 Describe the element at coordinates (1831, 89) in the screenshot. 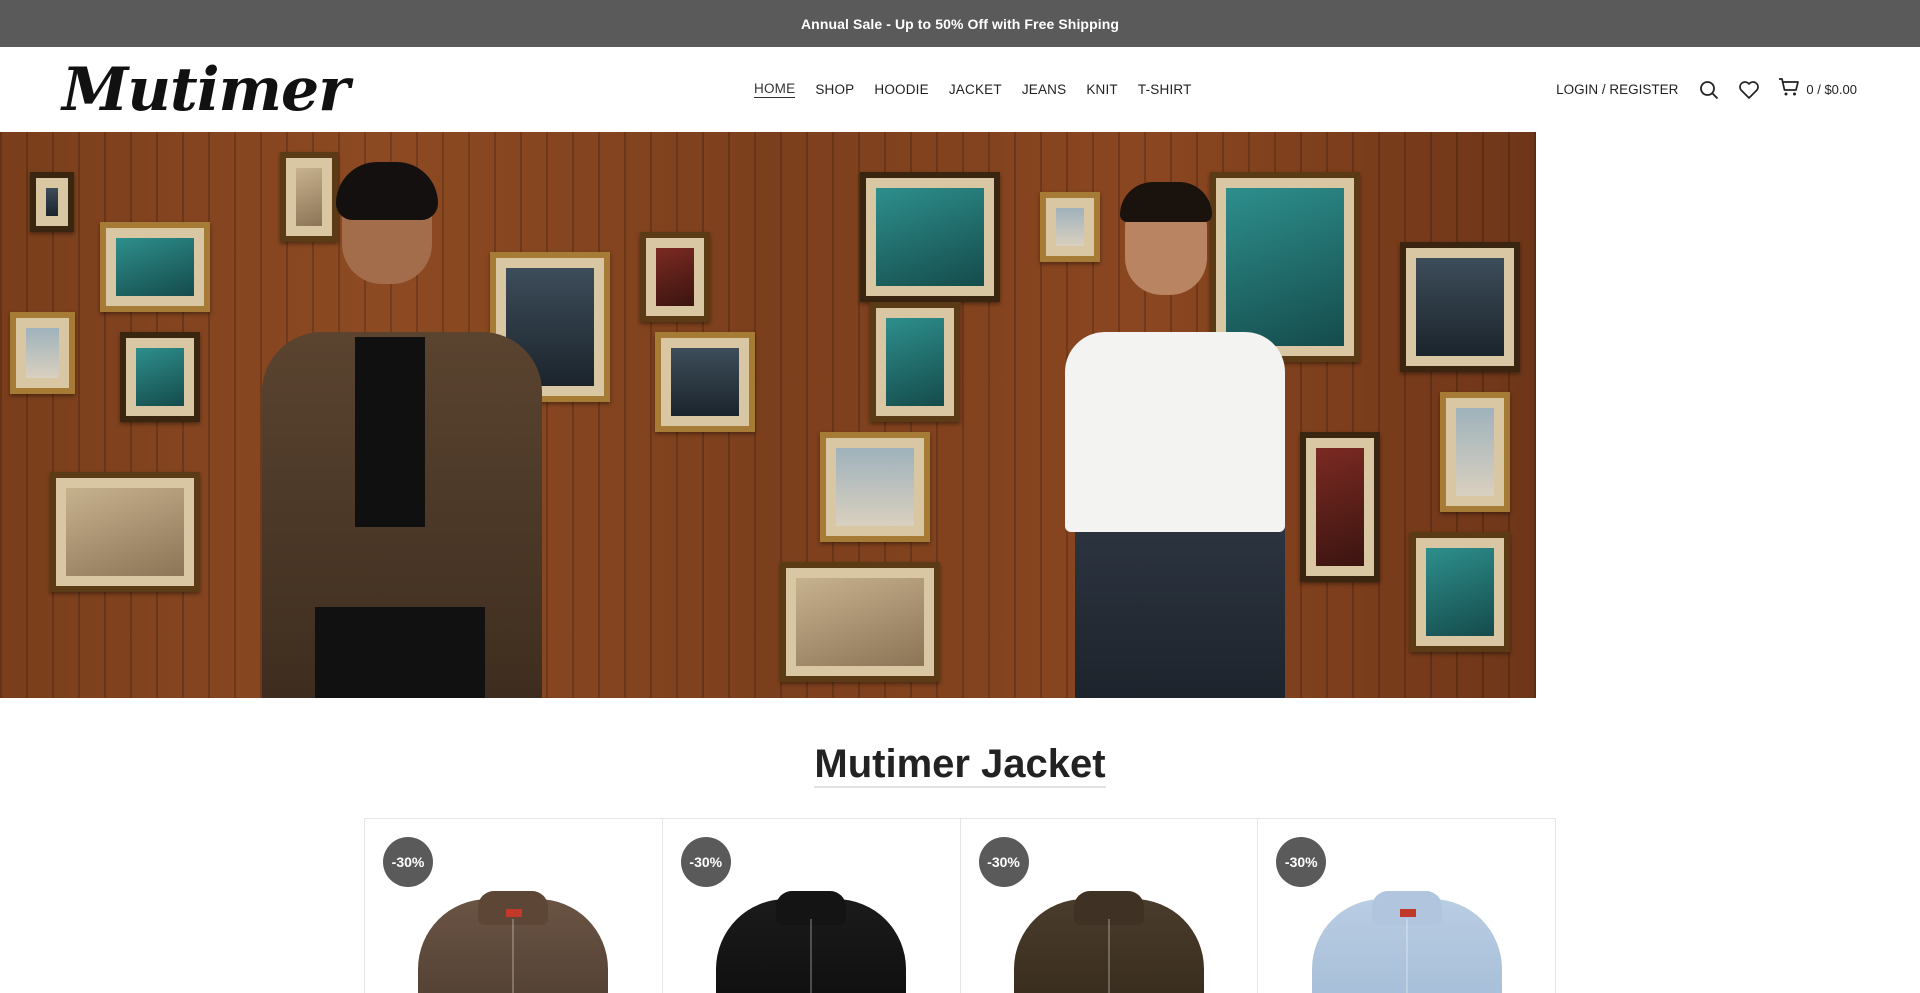

I see `cart-summary: 0 / $0.00` at that location.